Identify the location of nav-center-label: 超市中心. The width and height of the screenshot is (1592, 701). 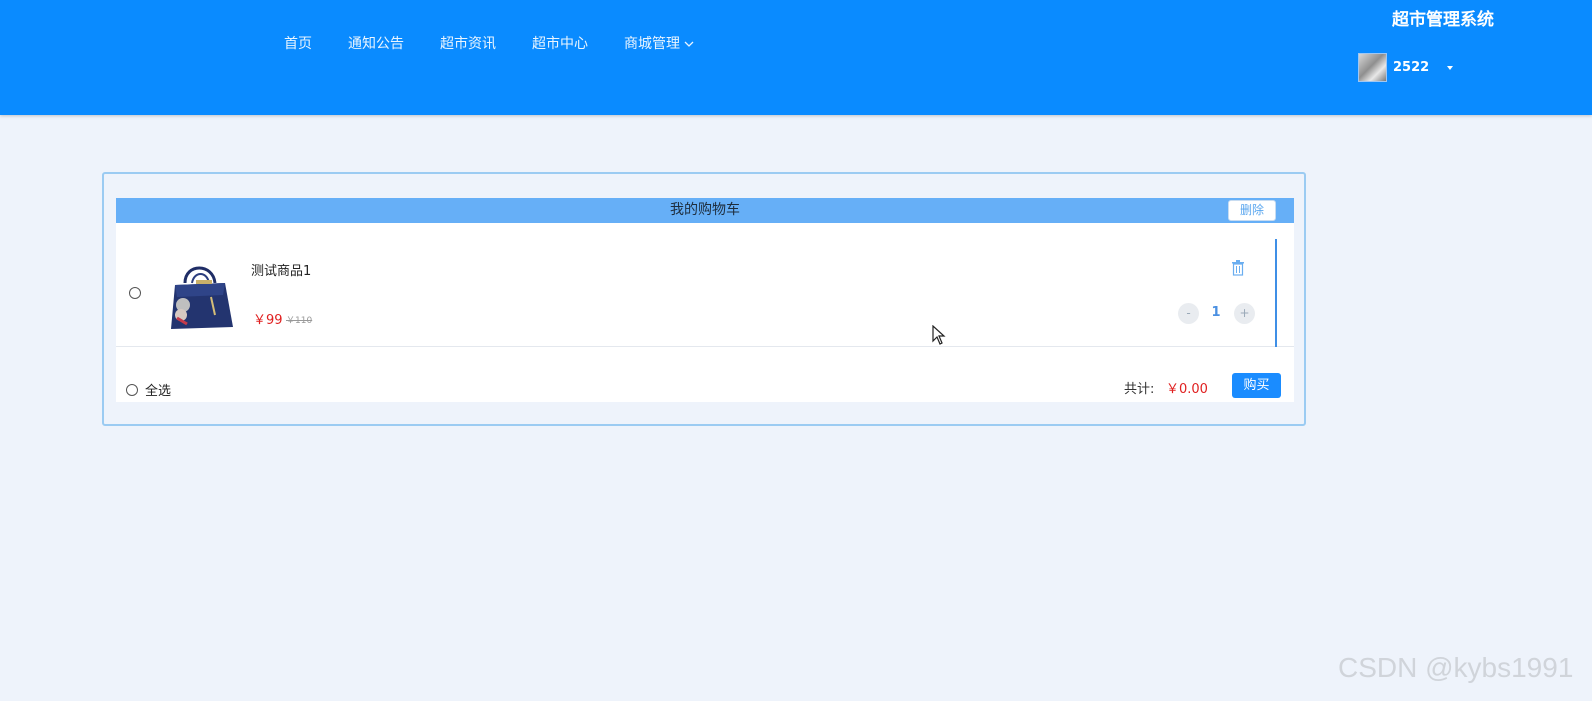
(560, 44).